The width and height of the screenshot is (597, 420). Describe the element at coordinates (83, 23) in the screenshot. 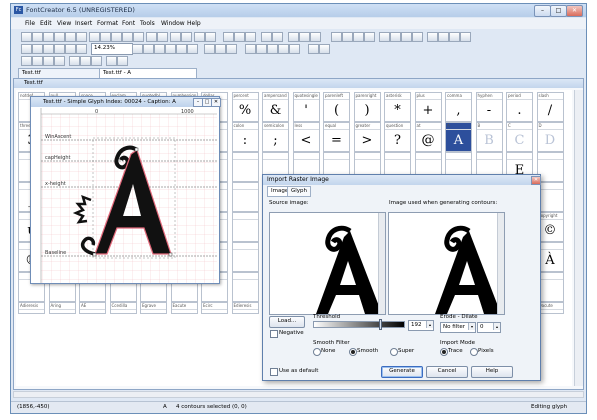

I see `menu-insert: Insert` at that location.